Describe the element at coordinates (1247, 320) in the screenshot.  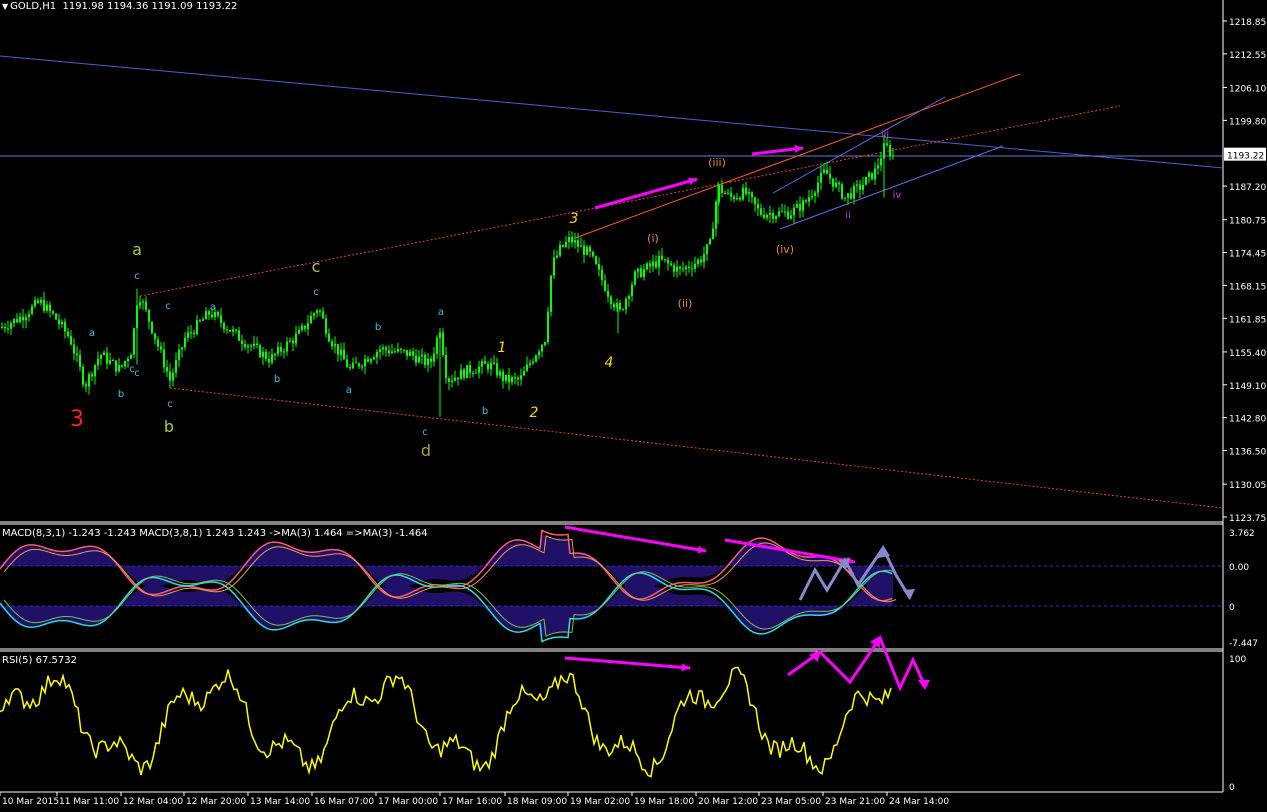
I see `price-tick-label: 1161.85` at that location.